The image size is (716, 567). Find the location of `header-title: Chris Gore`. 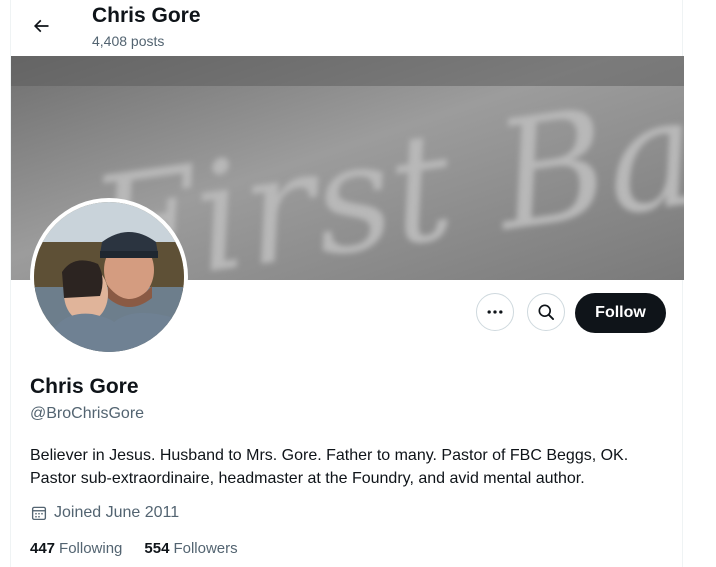

header-title: Chris Gore is located at coordinates (146, 15).